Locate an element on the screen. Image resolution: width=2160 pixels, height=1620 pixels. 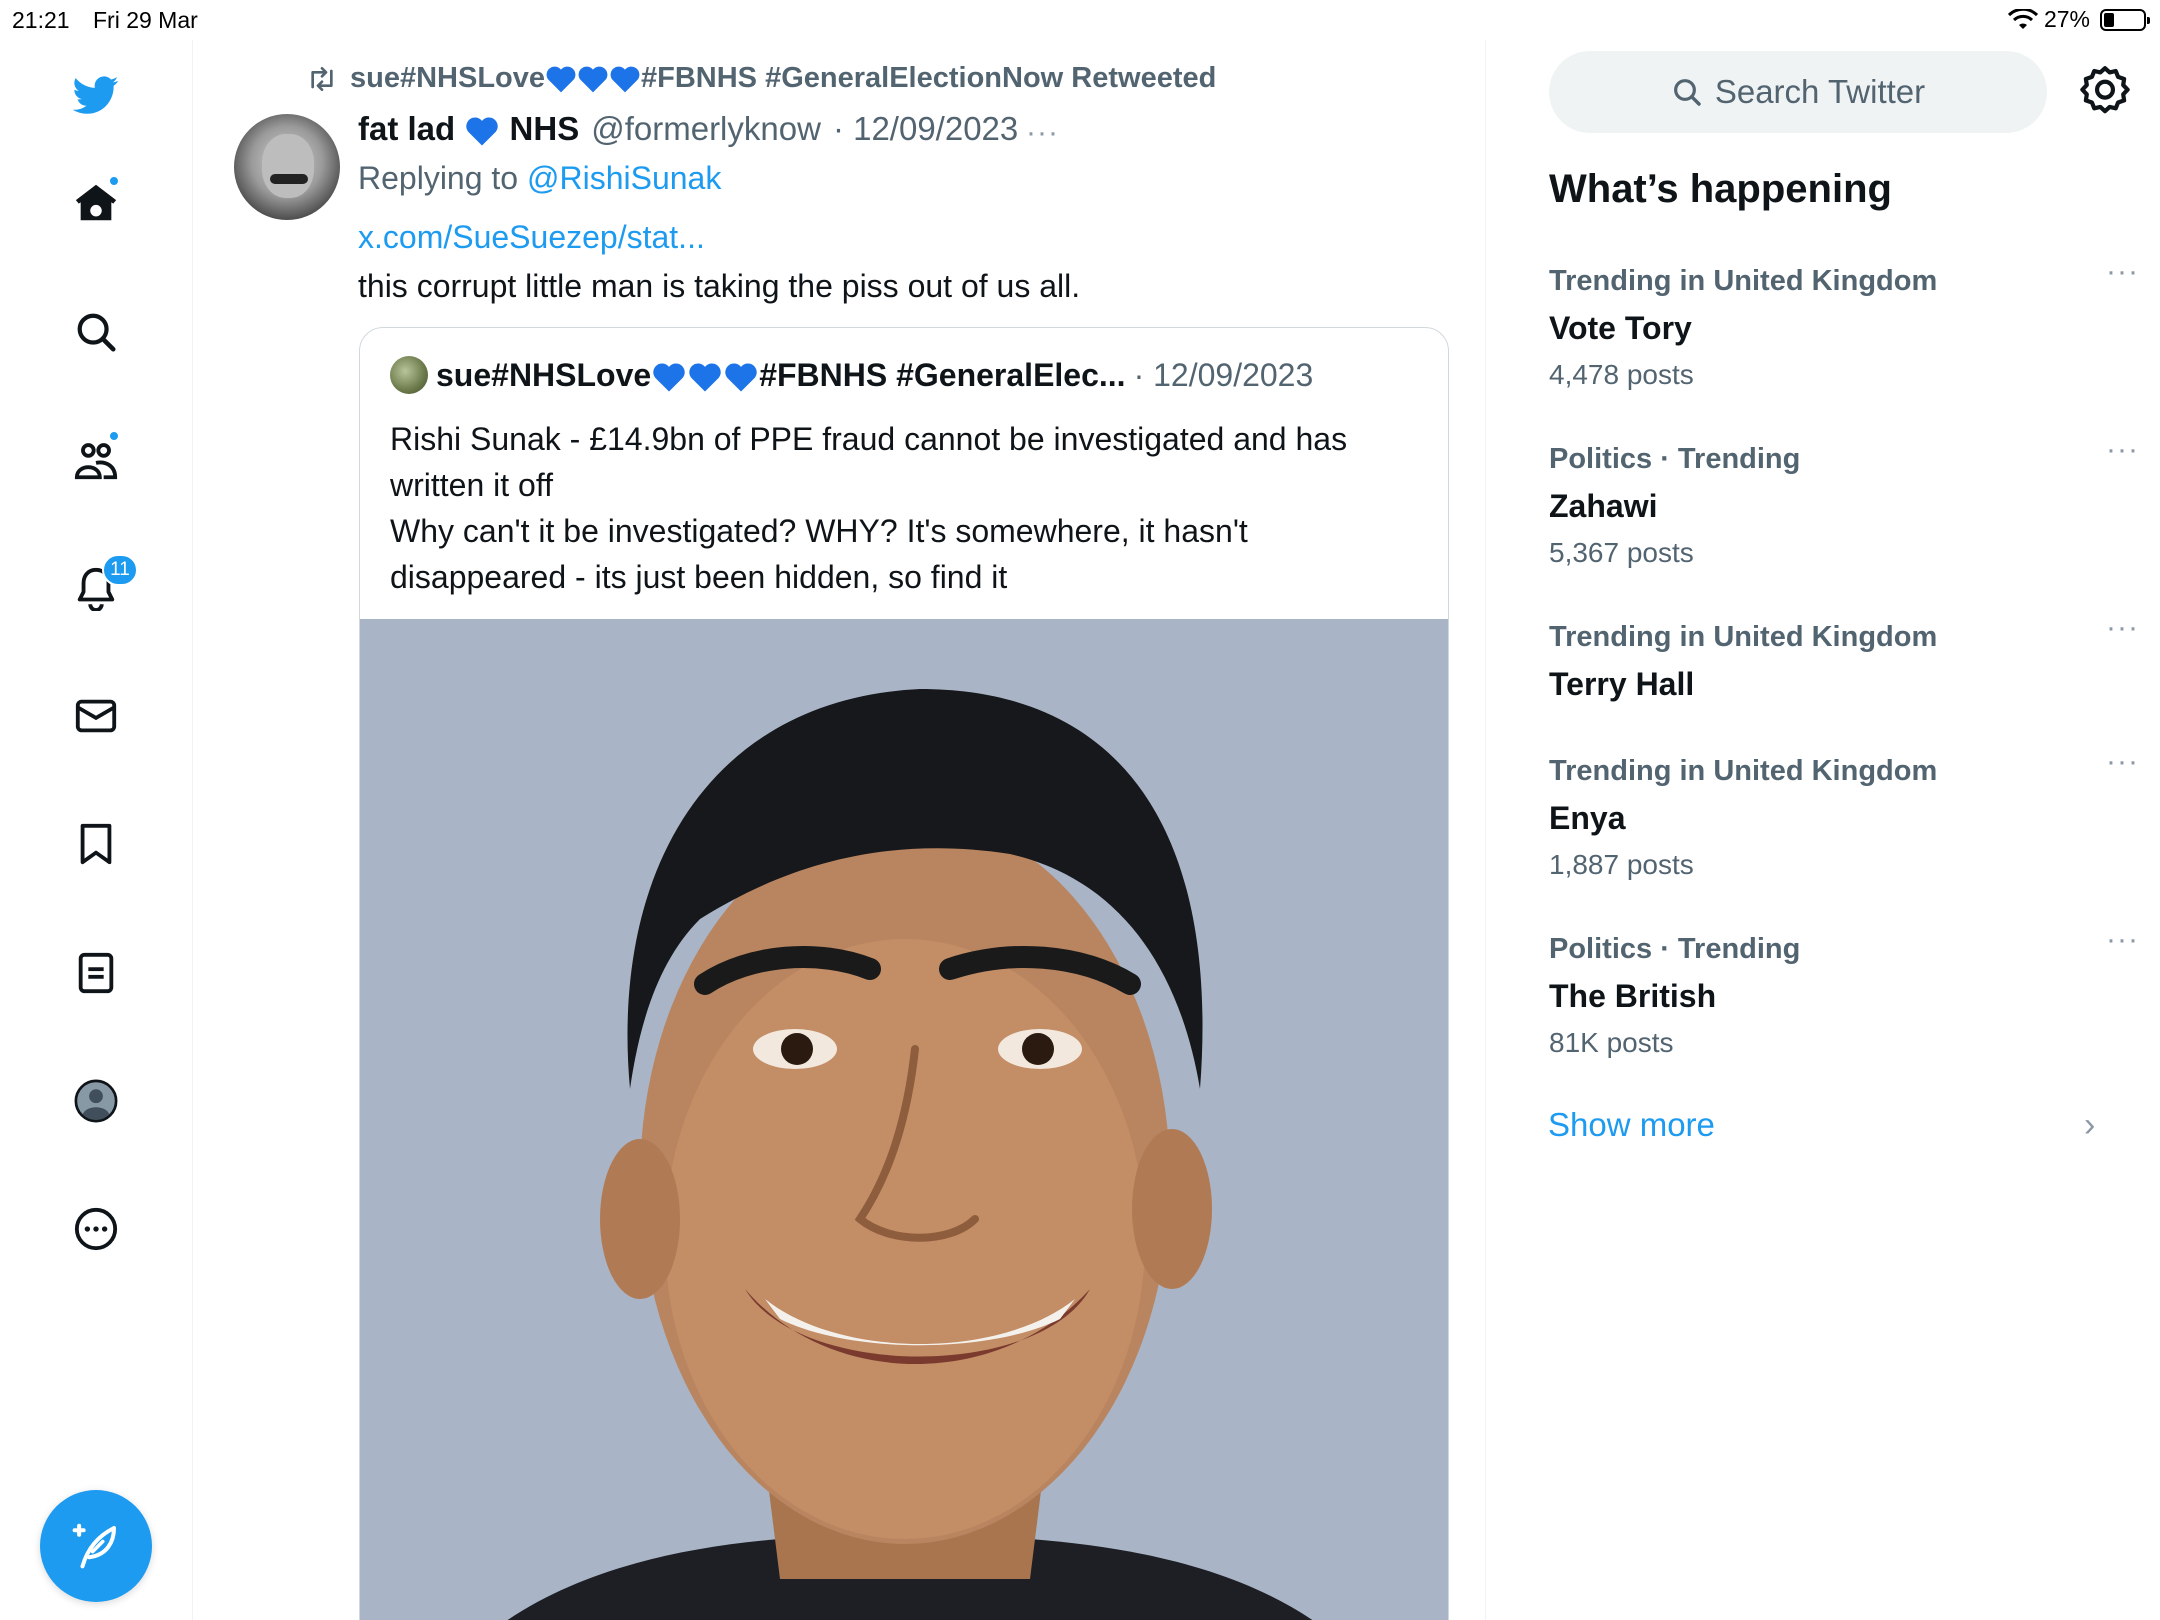
whats-happening-heading: What’s happening is located at coordinates (1720, 189).